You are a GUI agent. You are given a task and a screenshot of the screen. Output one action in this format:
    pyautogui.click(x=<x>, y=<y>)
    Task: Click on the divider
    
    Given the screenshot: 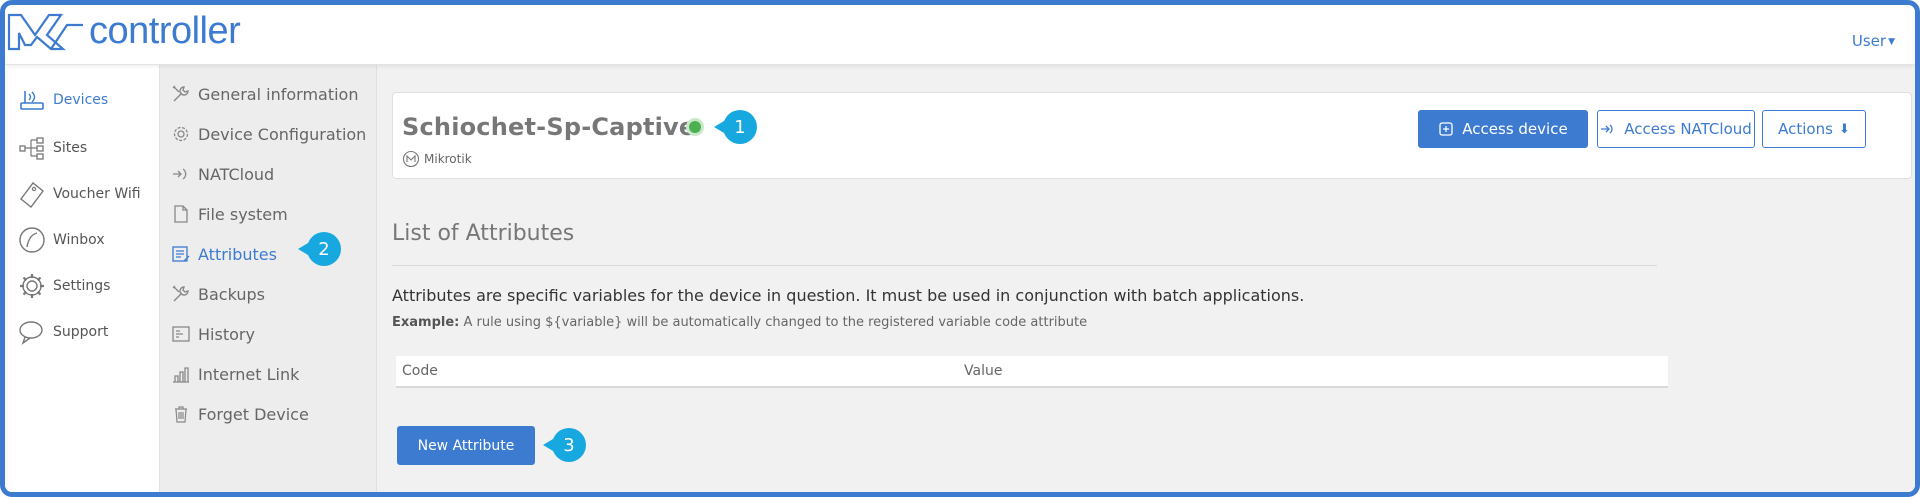 What is the action you would take?
    pyautogui.click(x=1024, y=265)
    